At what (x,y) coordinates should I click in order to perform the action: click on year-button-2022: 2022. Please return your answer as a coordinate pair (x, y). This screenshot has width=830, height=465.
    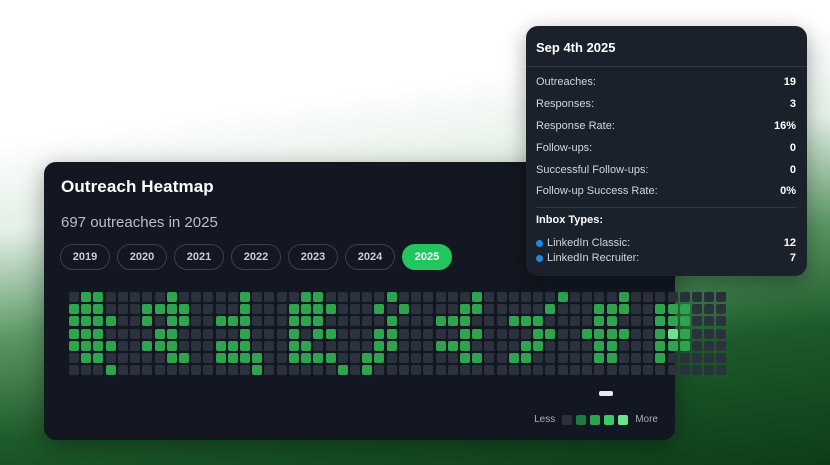
    Looking at the image, I should click on (256, 257).